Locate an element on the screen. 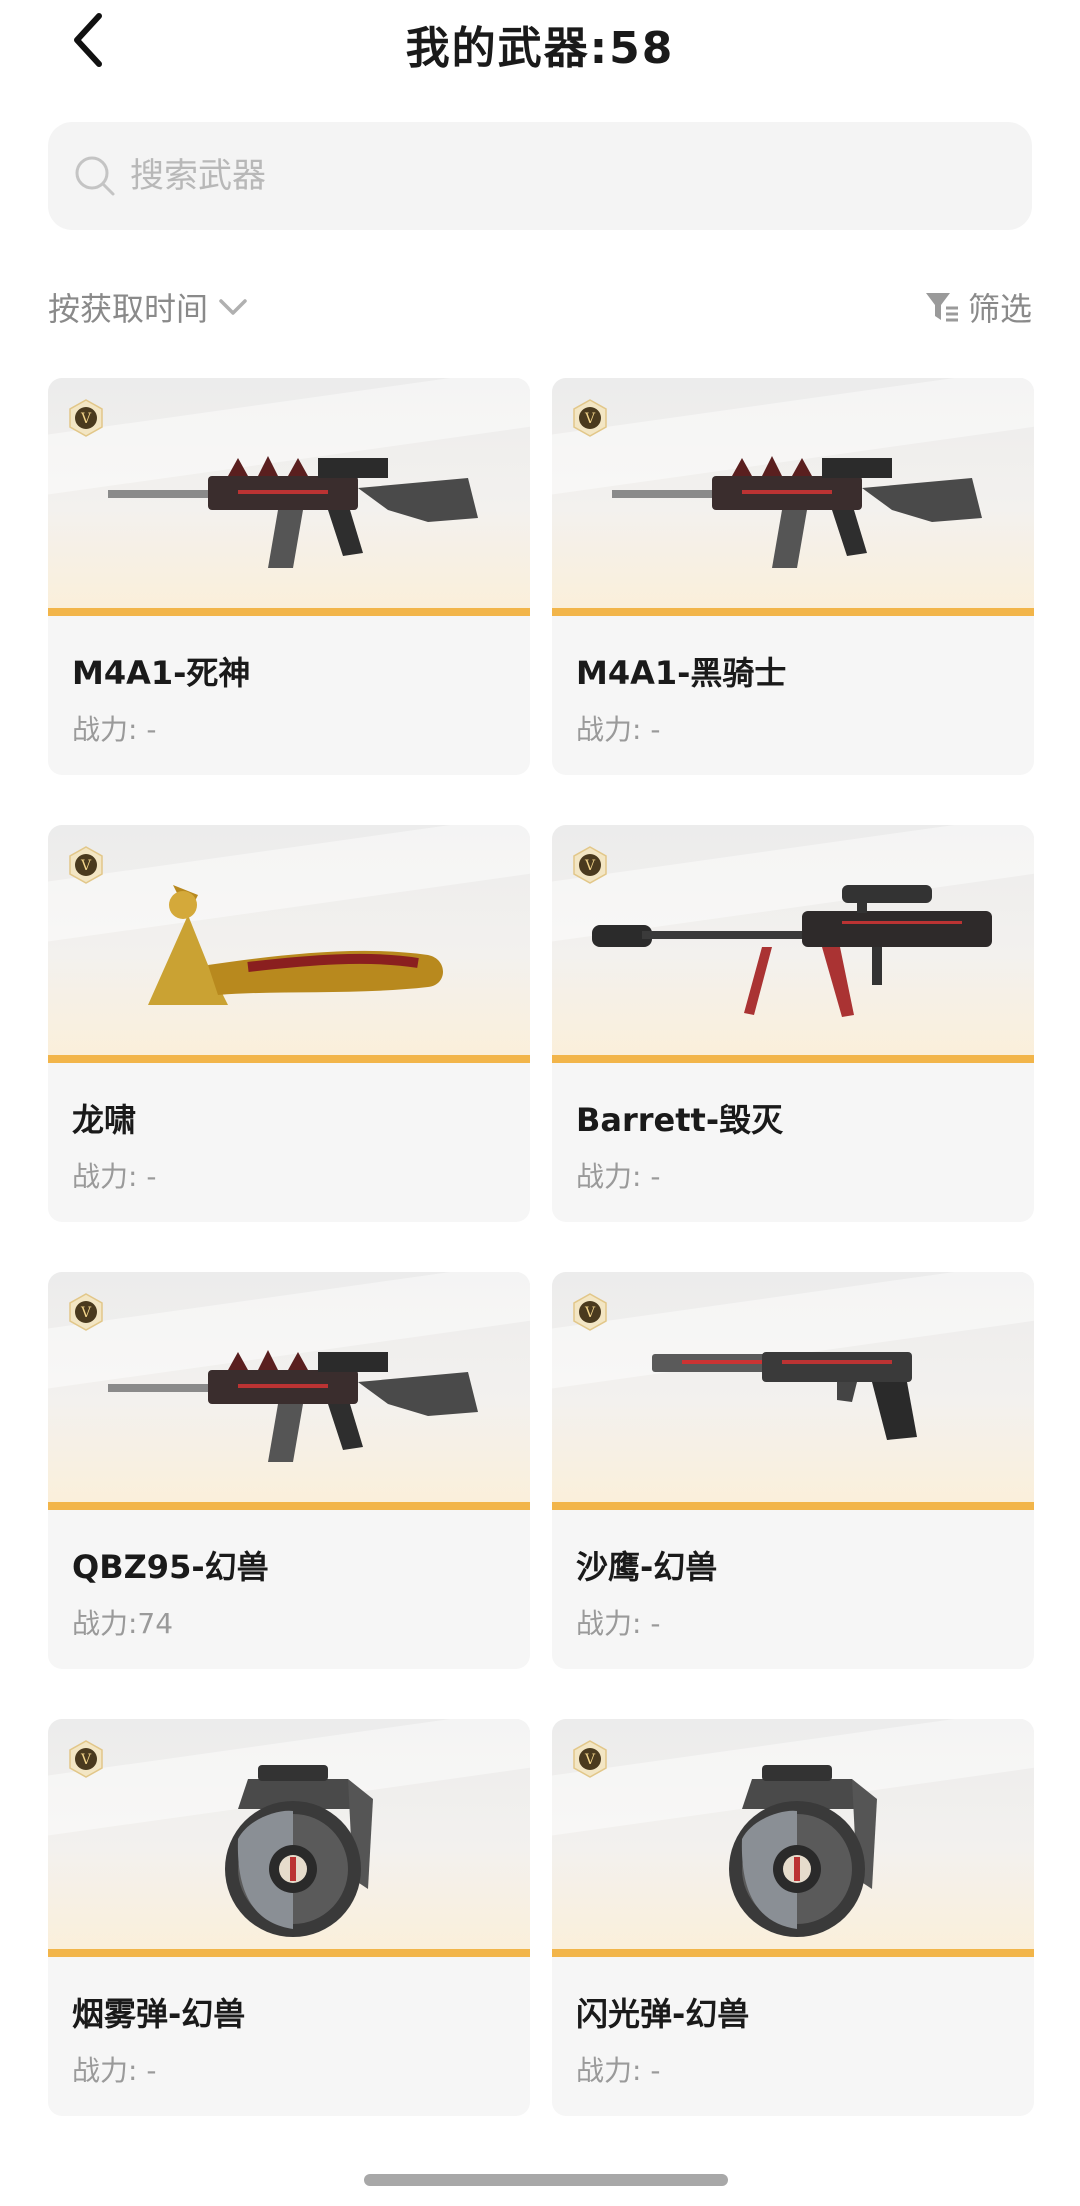  filter-icon is located at coordinates (941, 307).